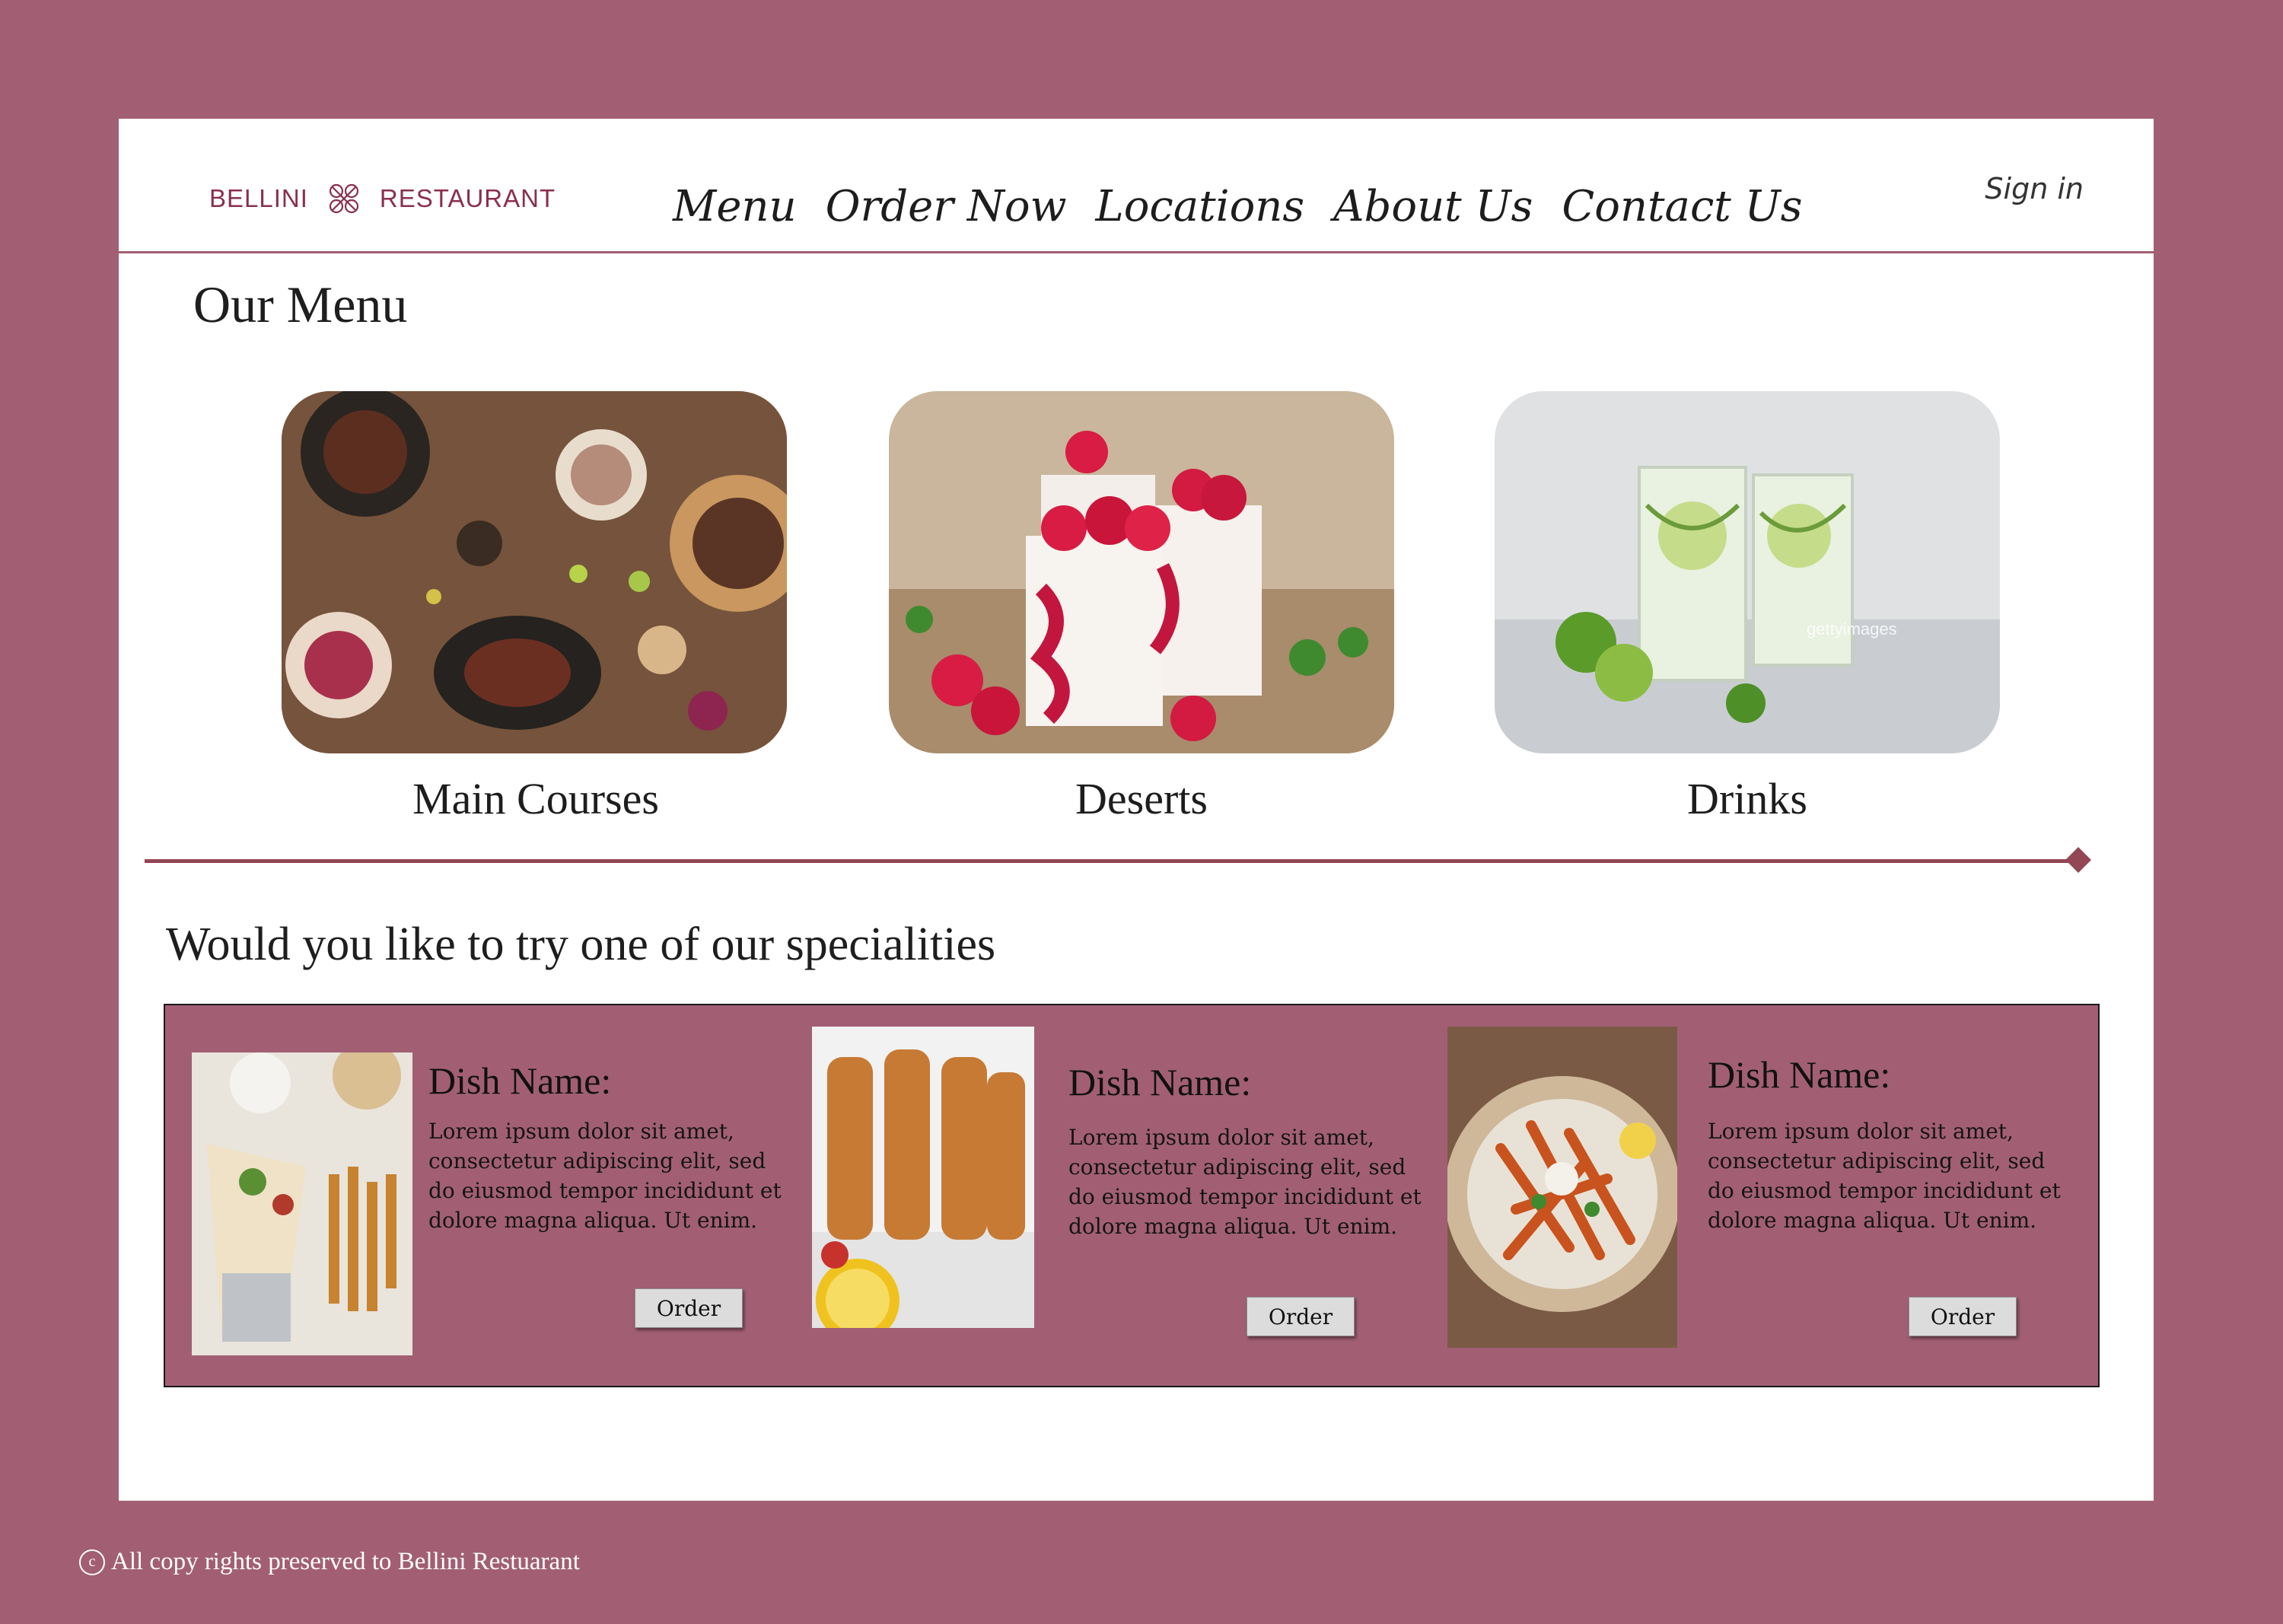 The image size is (2283, 1624). Describe the element at coordinates (1747, 798) in the screenshot. I see `drinks-label: Drinks` at that location.